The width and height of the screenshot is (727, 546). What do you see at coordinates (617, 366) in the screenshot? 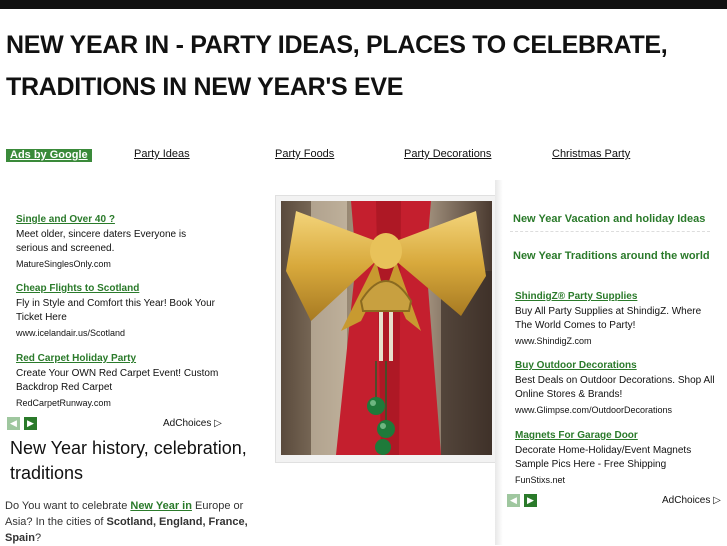
I see `right-ad-2-title: Buy Outdoor Decorations` at bounding box center [617, 366].